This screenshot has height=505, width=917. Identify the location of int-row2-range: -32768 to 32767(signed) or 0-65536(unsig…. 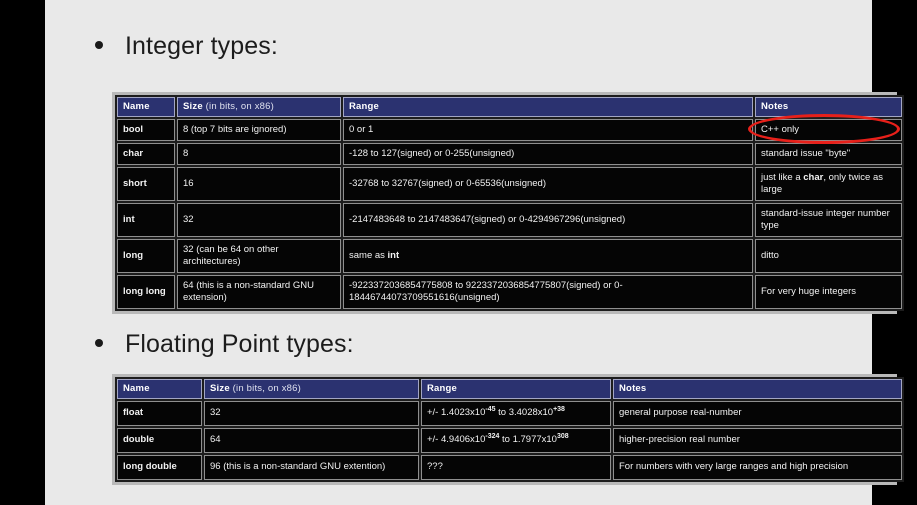
(548, 183).